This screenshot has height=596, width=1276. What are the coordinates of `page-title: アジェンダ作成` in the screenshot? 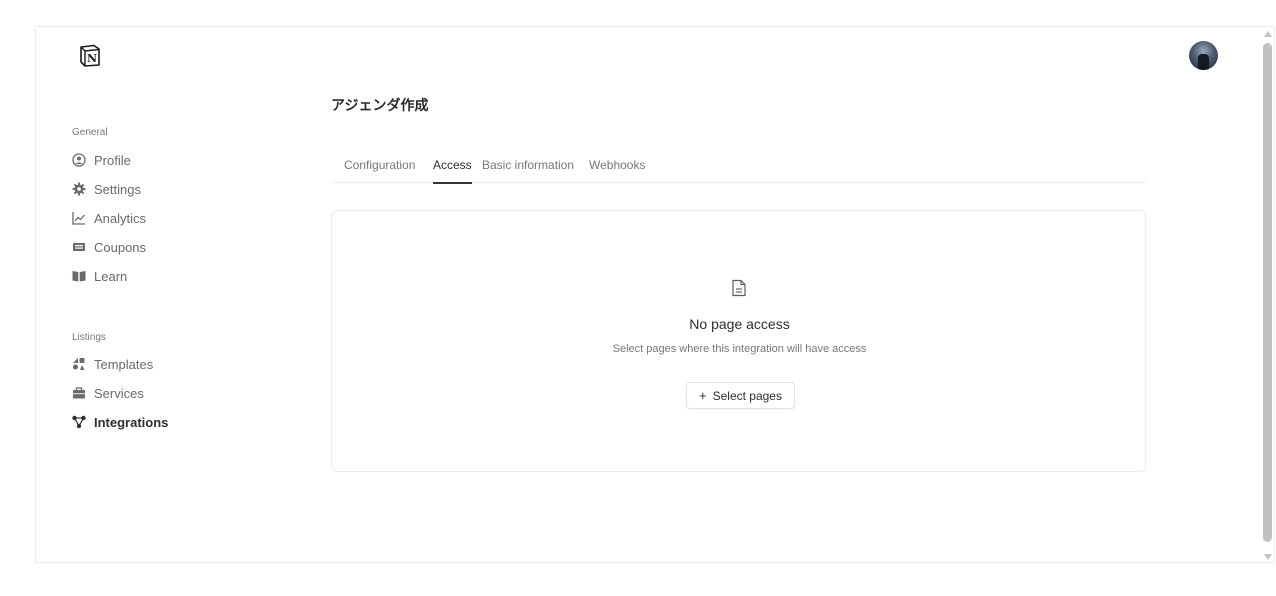 It's located at (380, 105).